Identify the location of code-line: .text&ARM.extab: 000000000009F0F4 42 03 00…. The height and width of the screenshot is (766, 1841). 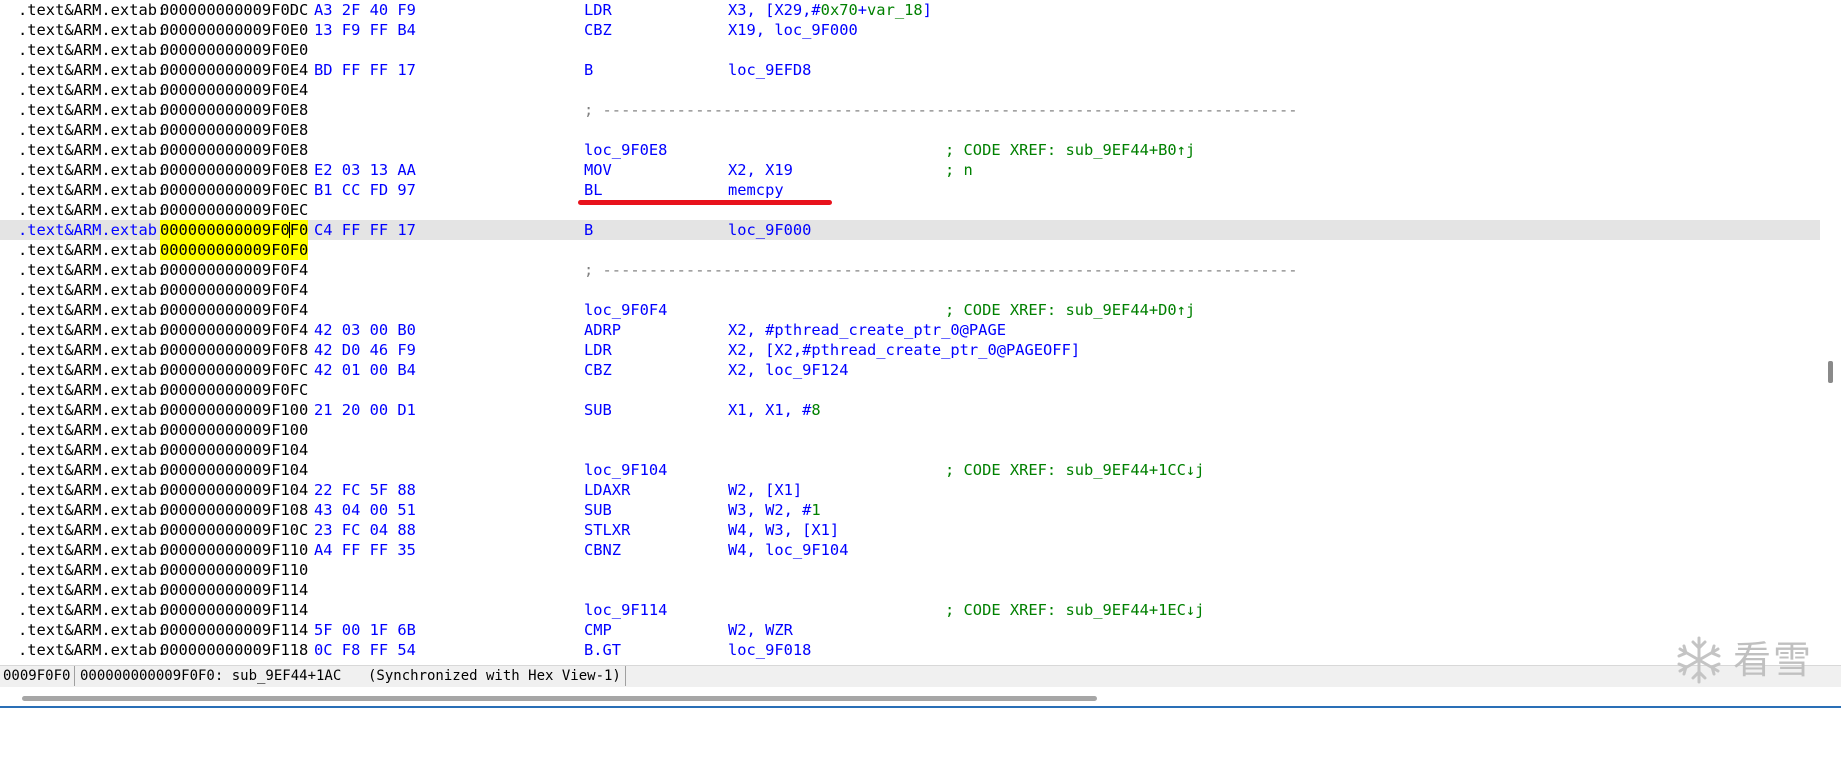
(910, 330).